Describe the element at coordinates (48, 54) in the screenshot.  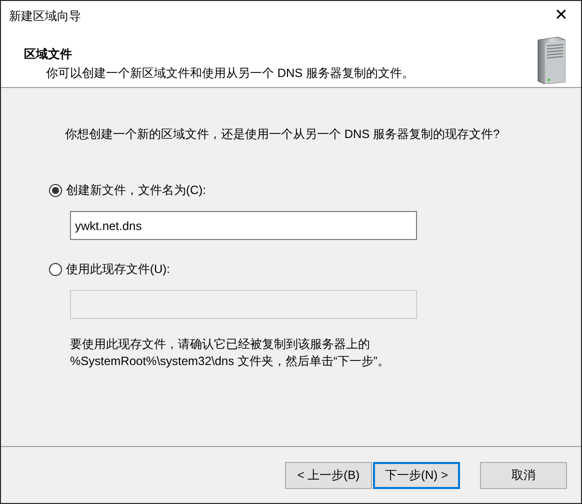
I see `page-title: 区域文件` at that location.